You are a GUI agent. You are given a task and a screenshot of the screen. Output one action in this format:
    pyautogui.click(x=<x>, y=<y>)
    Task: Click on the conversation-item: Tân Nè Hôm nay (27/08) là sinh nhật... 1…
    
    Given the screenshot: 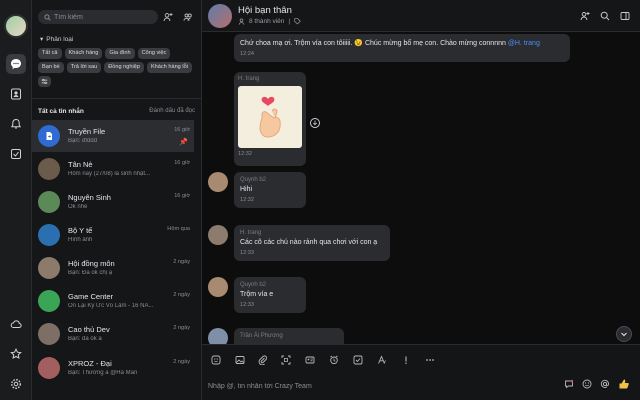 What is the action you would take?
    pyautogui.click(x=113, y=169)
    